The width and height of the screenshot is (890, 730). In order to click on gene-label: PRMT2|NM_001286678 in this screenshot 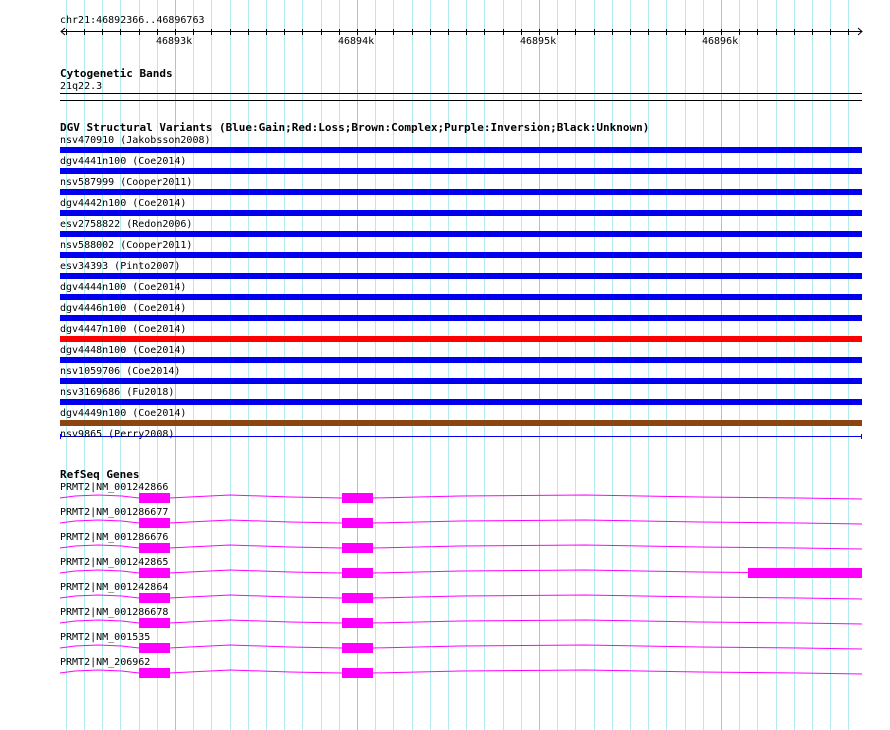, I will do `click(114, 612)`.